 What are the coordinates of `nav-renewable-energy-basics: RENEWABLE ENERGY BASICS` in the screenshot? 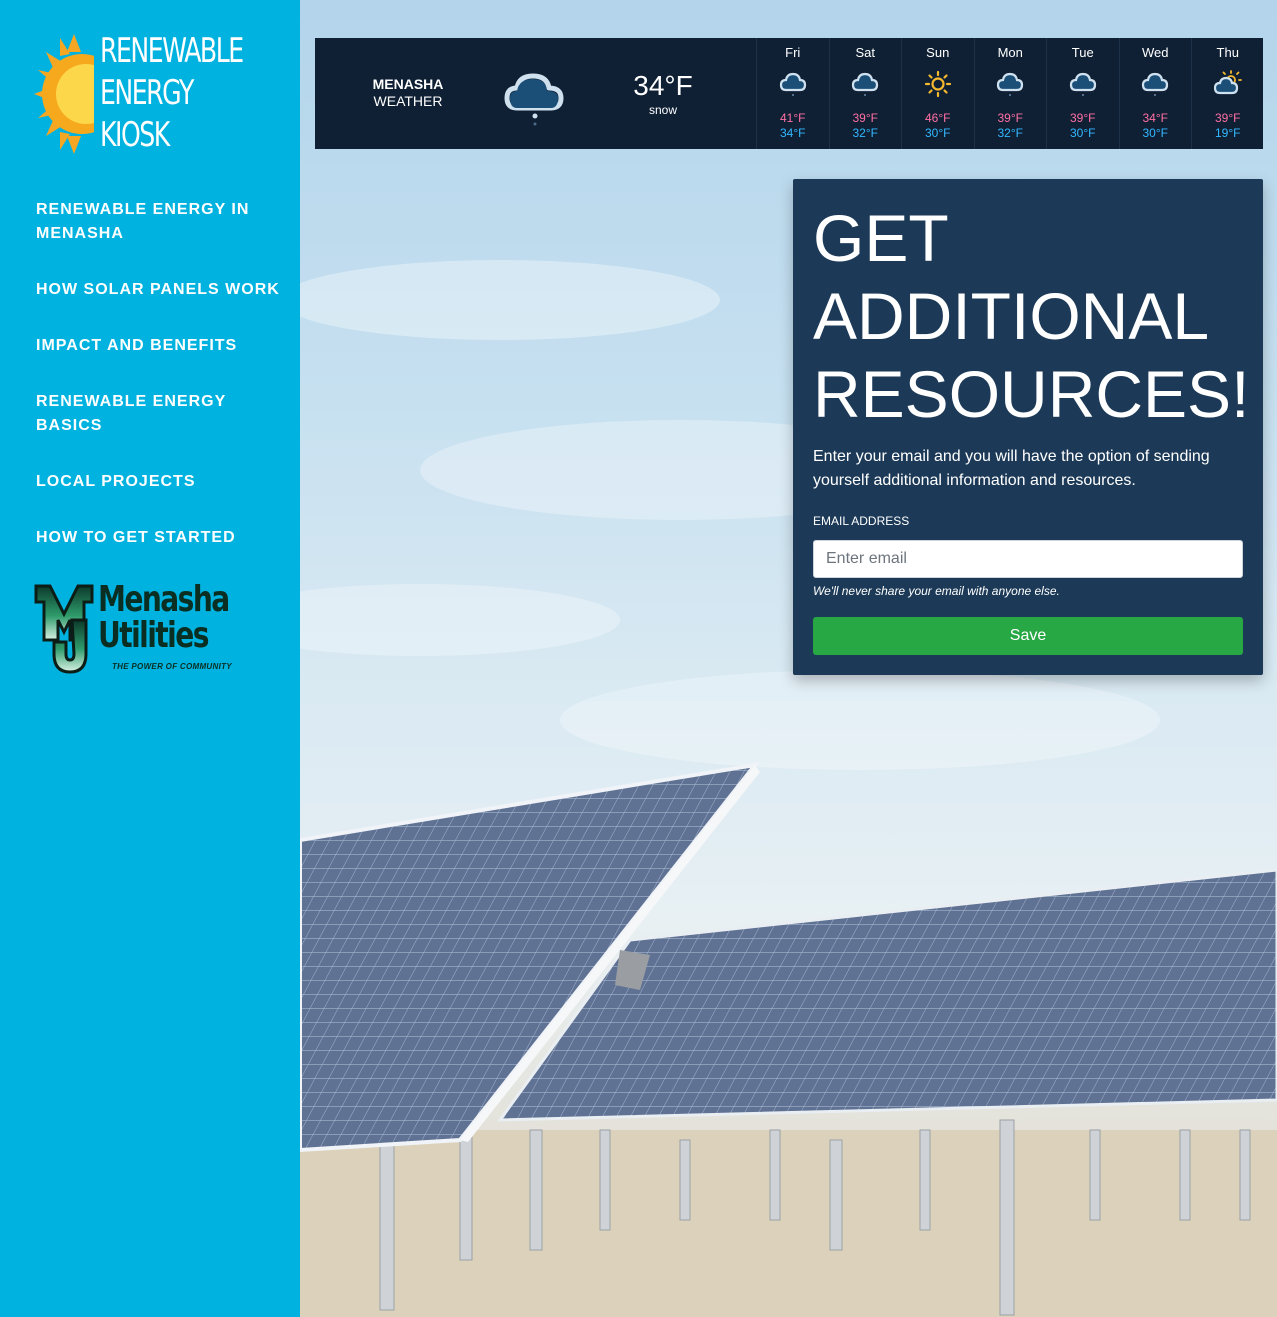 It's located at (161, 414).